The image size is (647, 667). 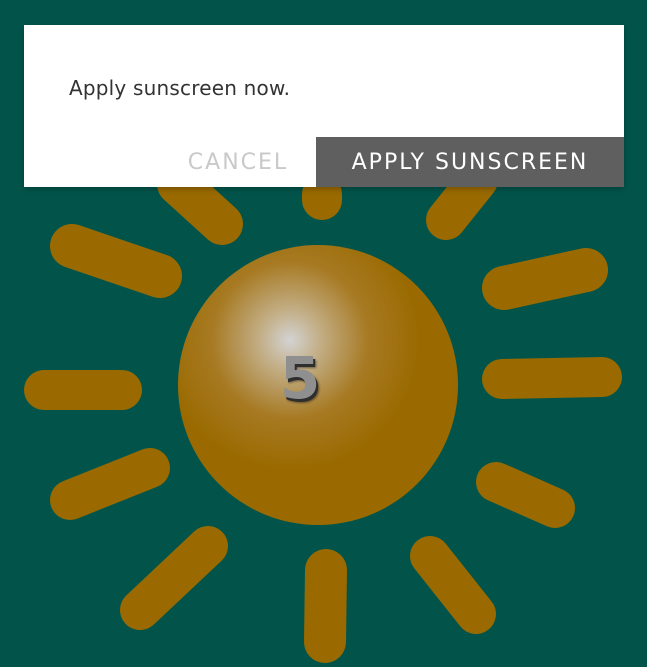 I want to click on dialog-message: Apply sunscreen now., so click(x=180, y=88).